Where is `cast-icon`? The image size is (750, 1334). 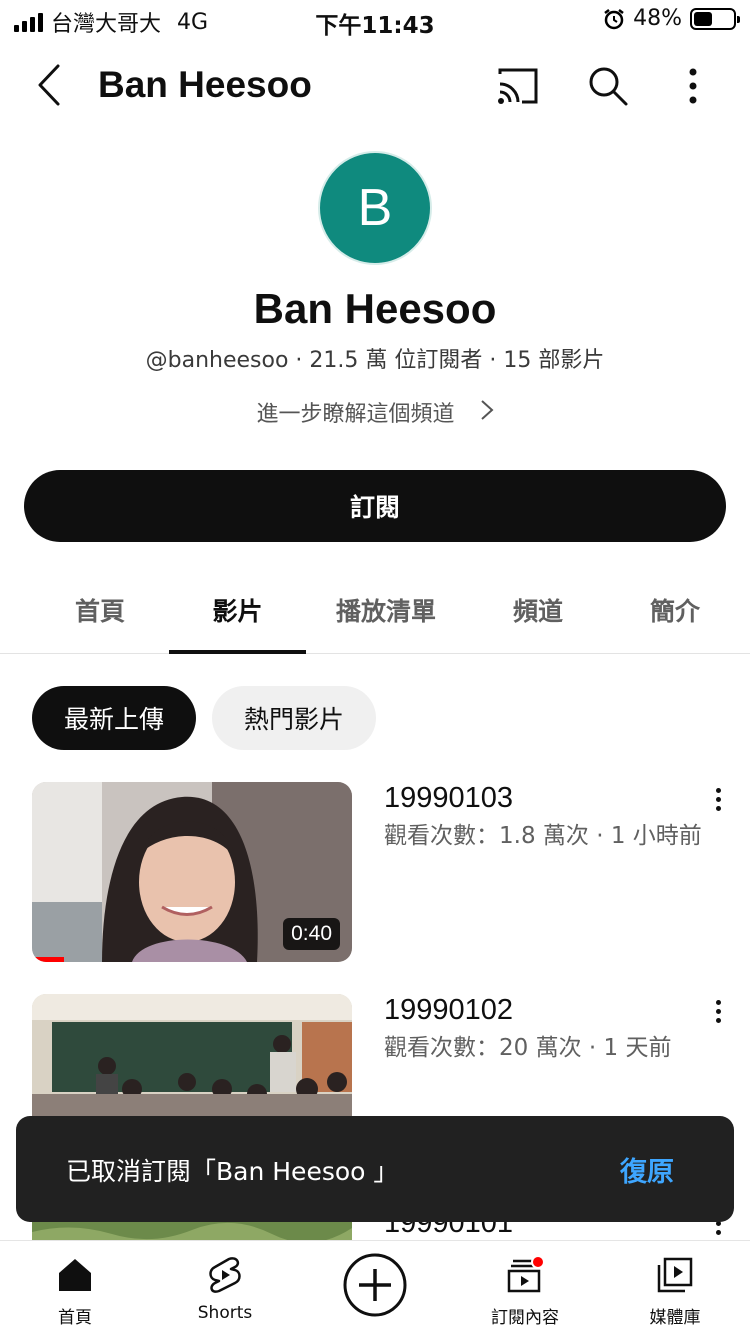 cast-icon is located at coordinates (518, 86).